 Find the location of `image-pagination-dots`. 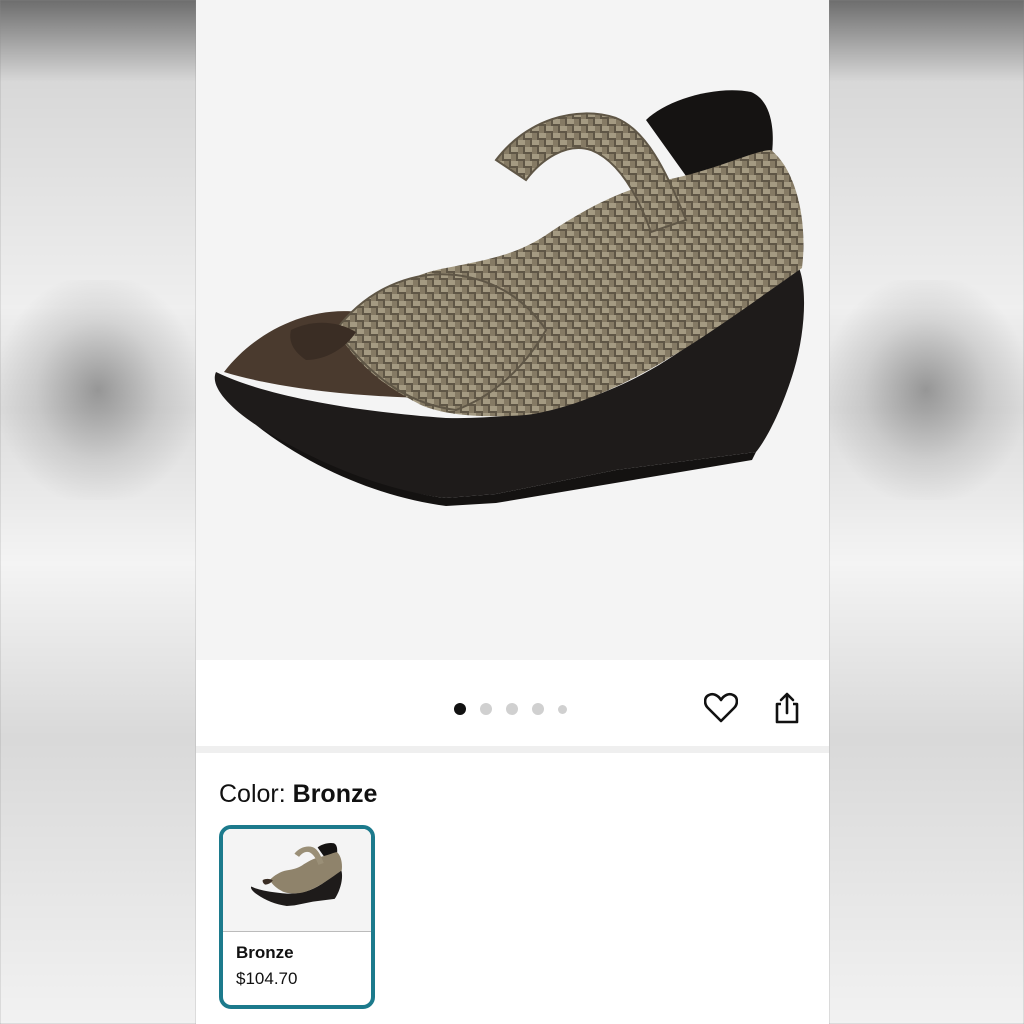

image-pagination-dots is located at coordinates (517, 709).